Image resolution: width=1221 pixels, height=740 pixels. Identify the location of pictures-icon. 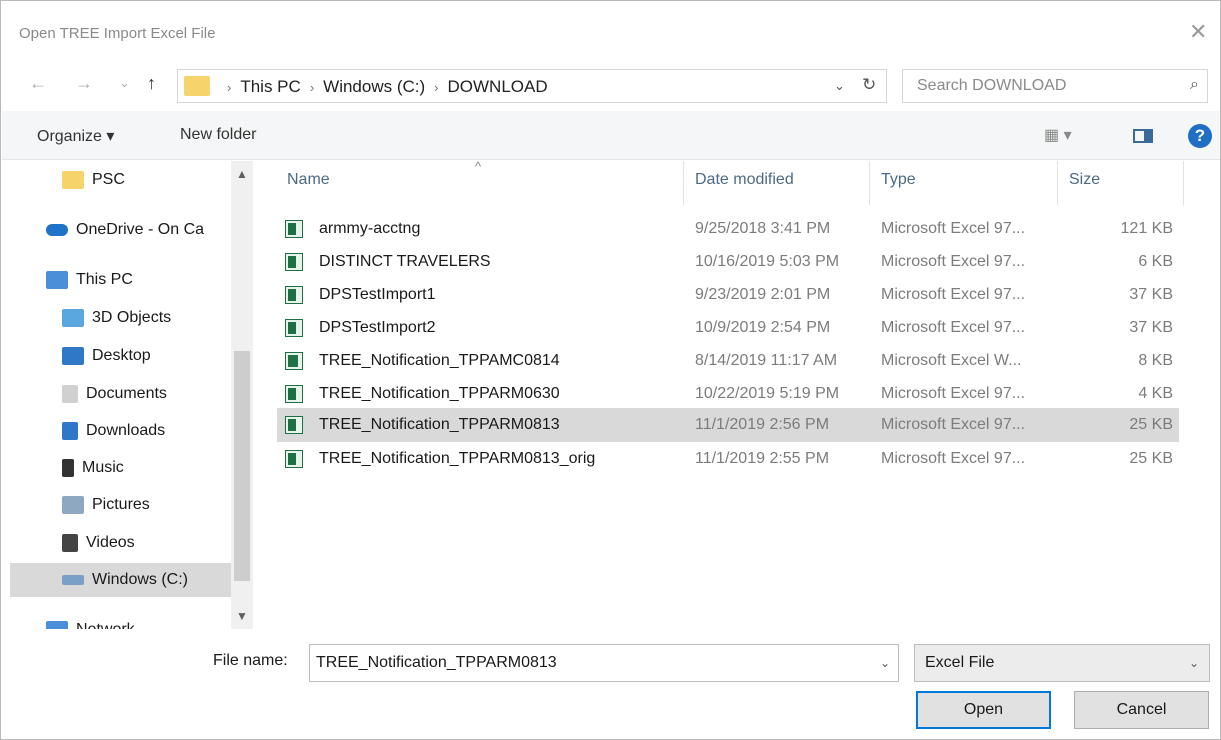
(73, 504).